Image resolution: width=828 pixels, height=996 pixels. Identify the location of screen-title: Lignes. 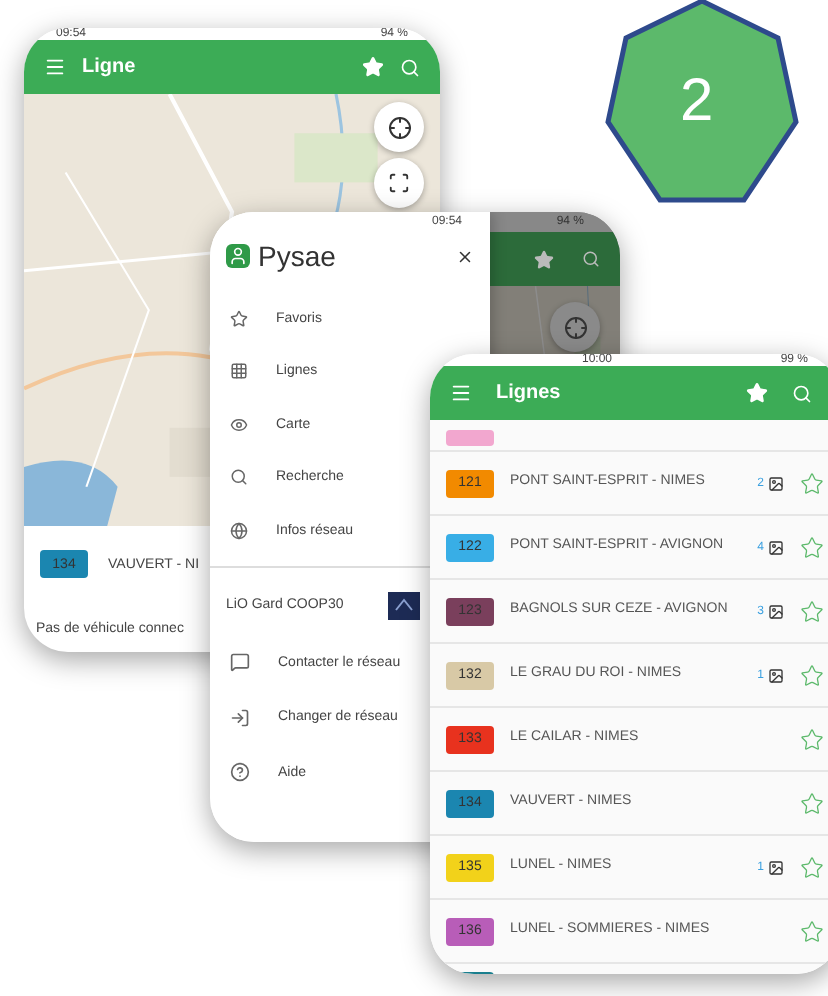
(529, 393).